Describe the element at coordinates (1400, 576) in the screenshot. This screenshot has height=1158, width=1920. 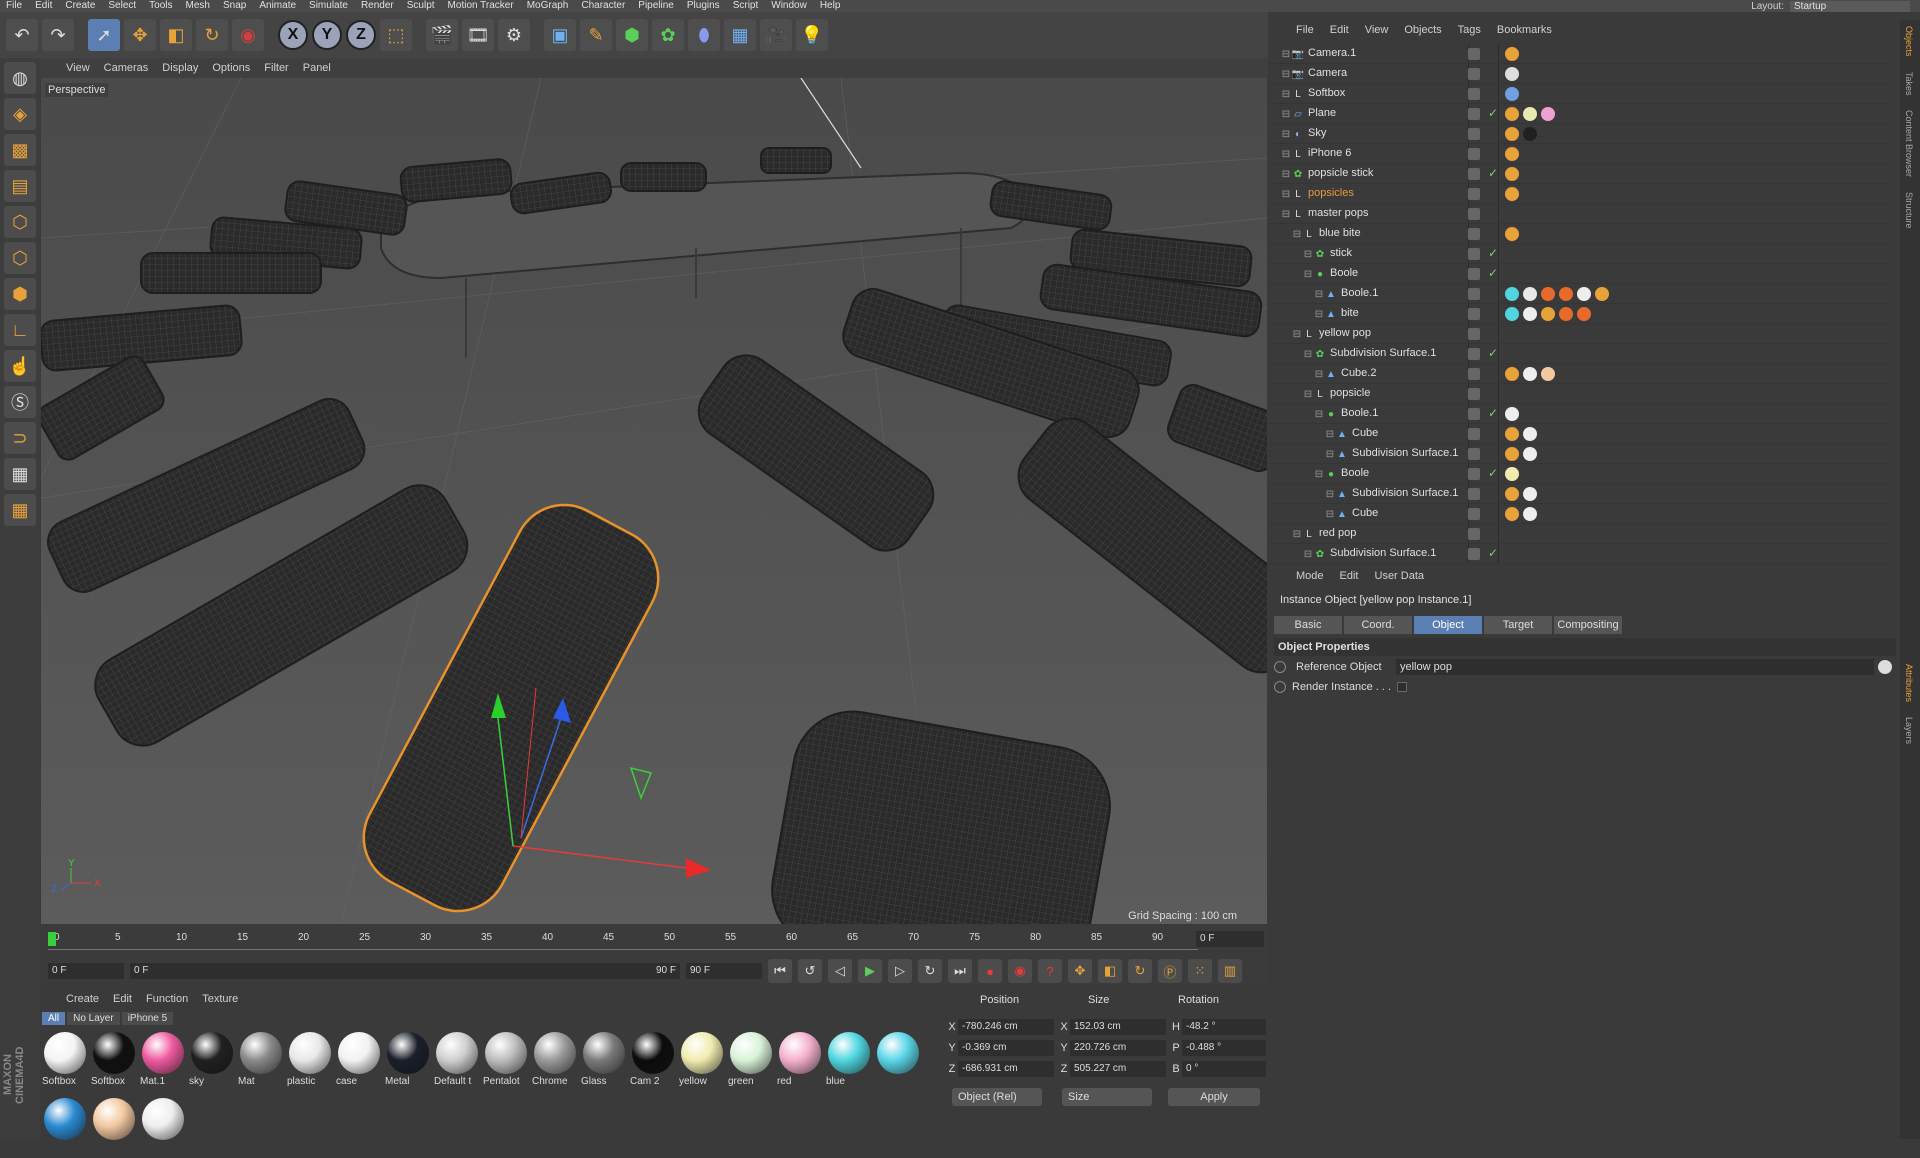
I see `attribute-menu-user-data: User Data` at that location.